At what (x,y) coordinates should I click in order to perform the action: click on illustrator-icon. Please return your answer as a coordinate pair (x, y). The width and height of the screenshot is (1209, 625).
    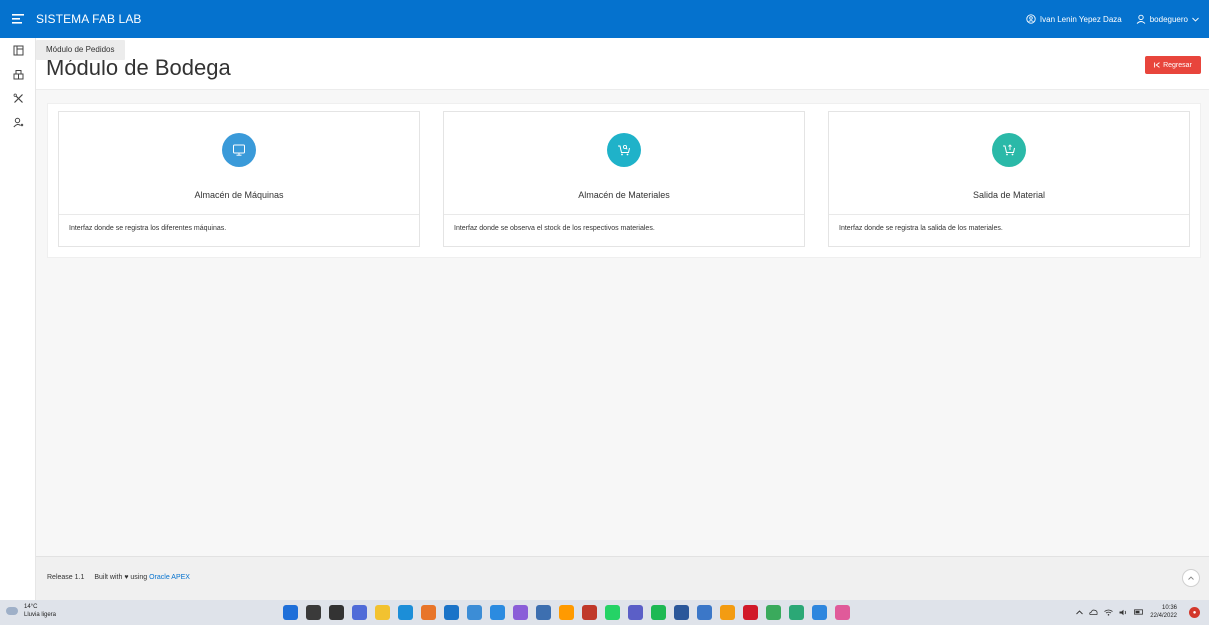
    Looking at the image, I should click on (566, 612).